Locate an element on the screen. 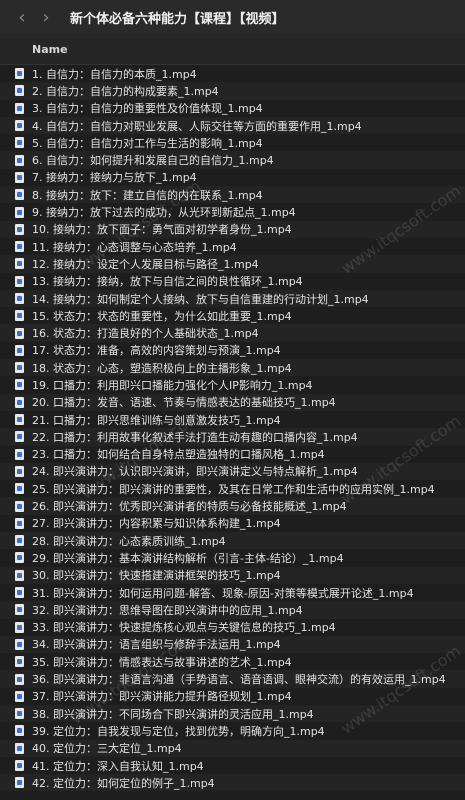 This screenshot has width=465, height=800. file-row: 5. 自信力：自信力对工作与生活的影响_1.mp4 is located at coordinates (232, 142).